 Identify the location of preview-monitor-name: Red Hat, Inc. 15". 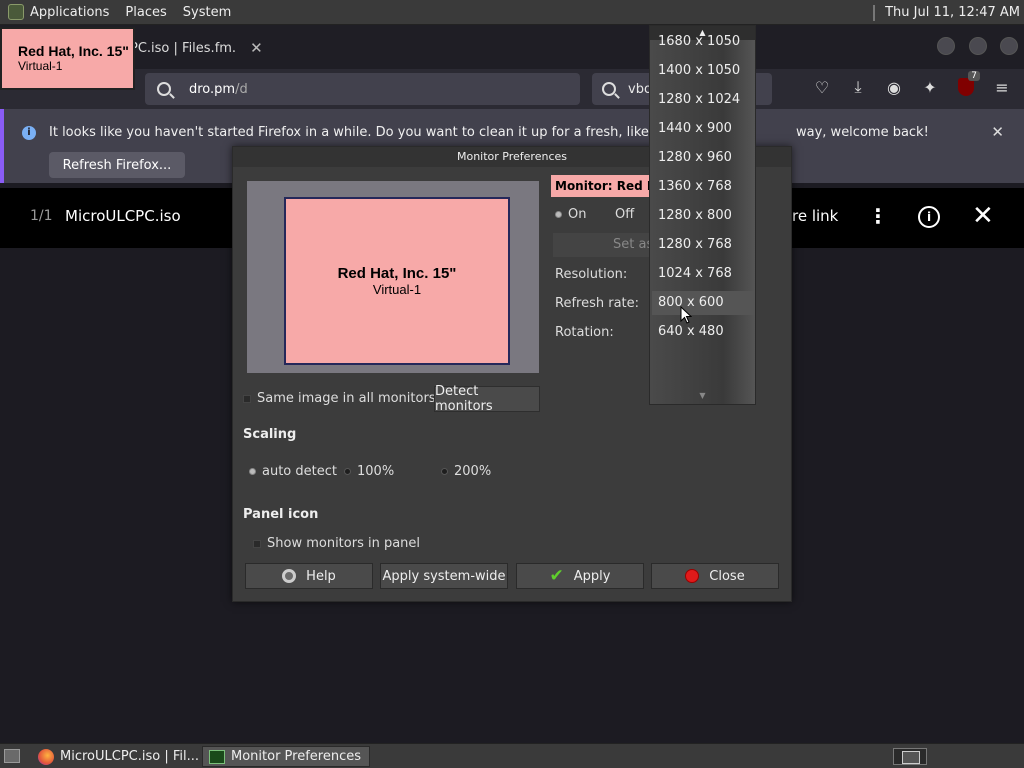
(397, 273).